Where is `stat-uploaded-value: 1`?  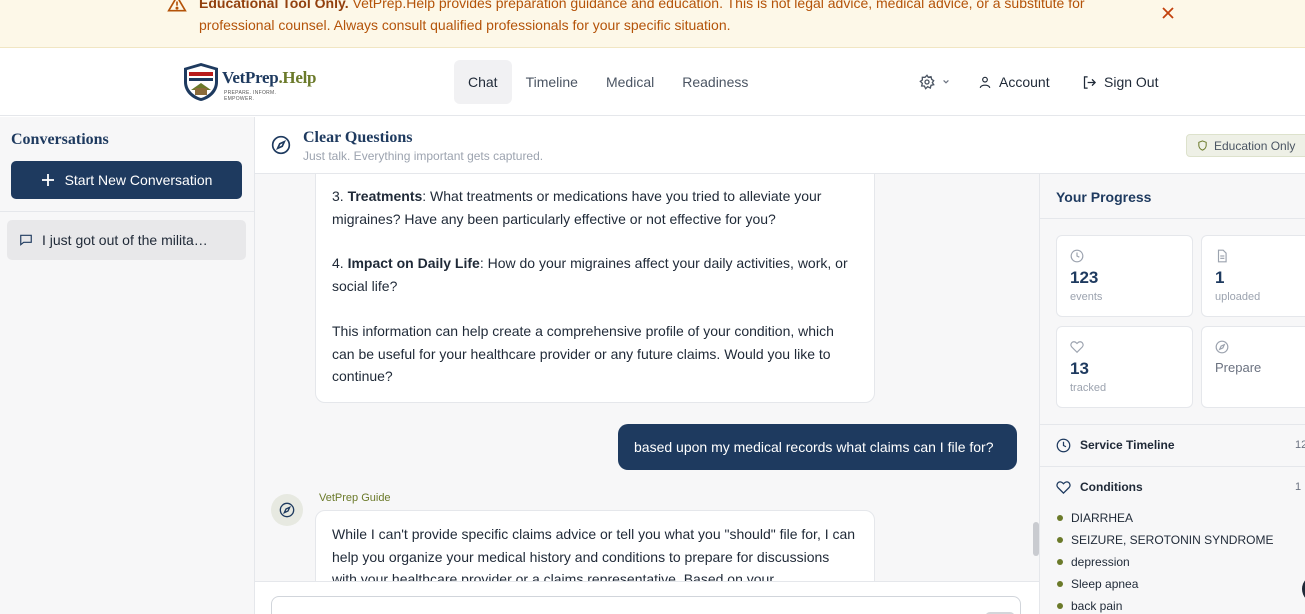 stat-uploaded-value: 1 is located at coordinates (1220, 277).